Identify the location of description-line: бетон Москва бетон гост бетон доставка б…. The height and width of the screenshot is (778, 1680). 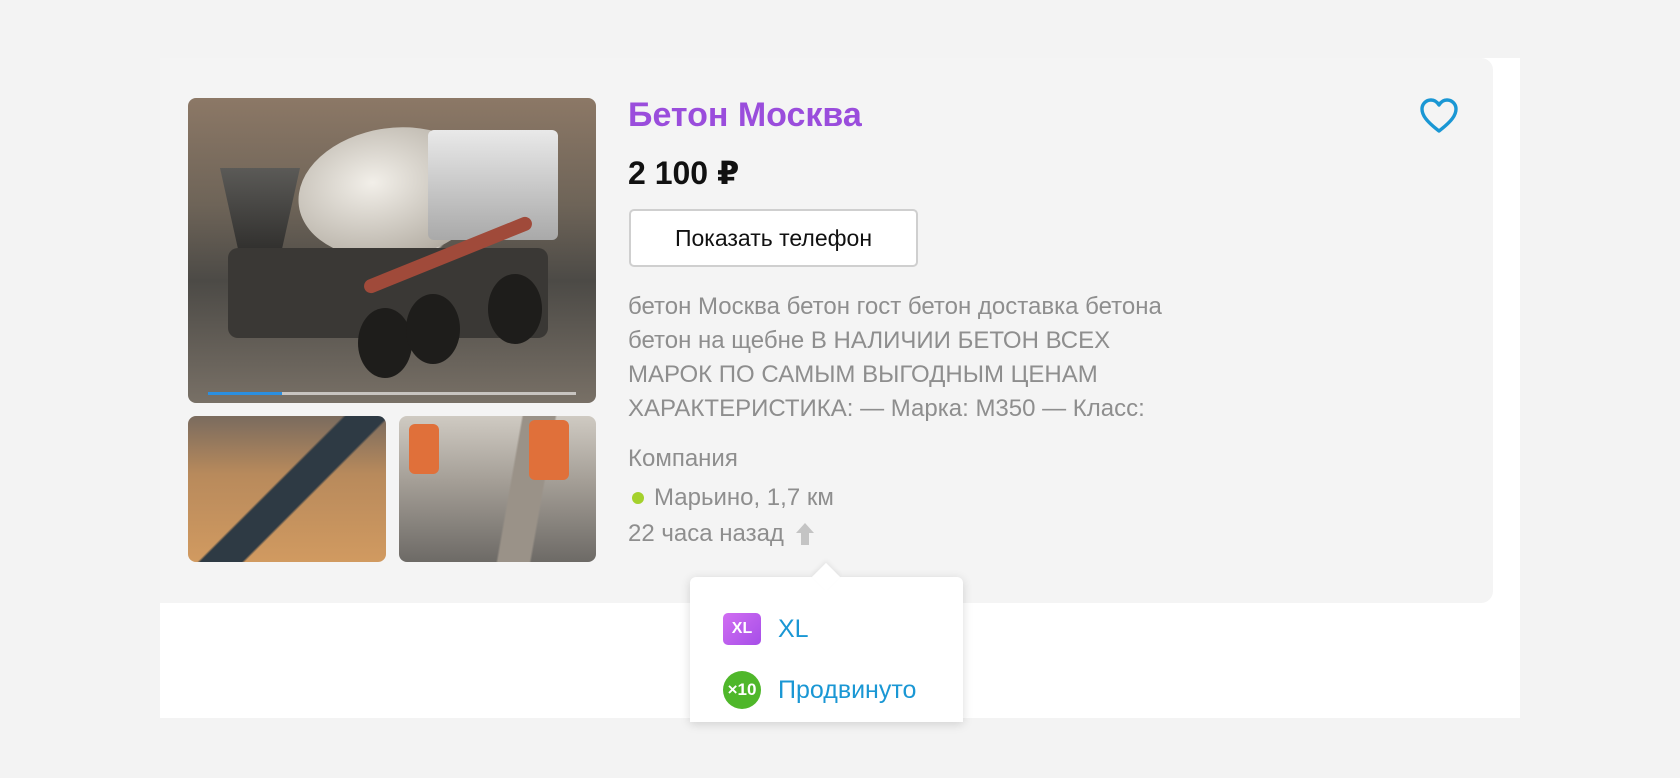
(895, 306).